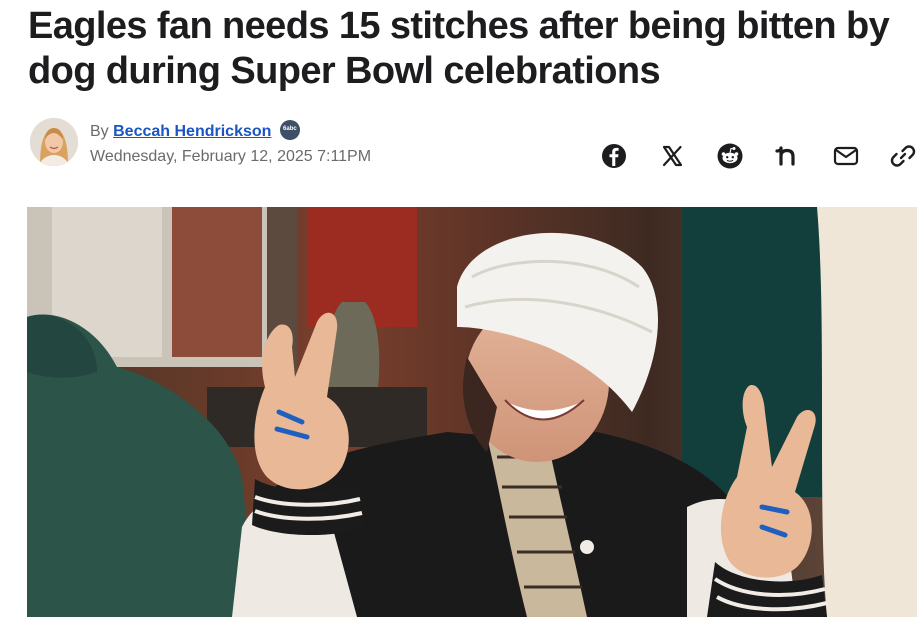 This screenshot has width=917, height=617. What do you see at coordinates (614, 156) in the screenshot?
I see `facebook-icon` at bounding box center [614, 156].